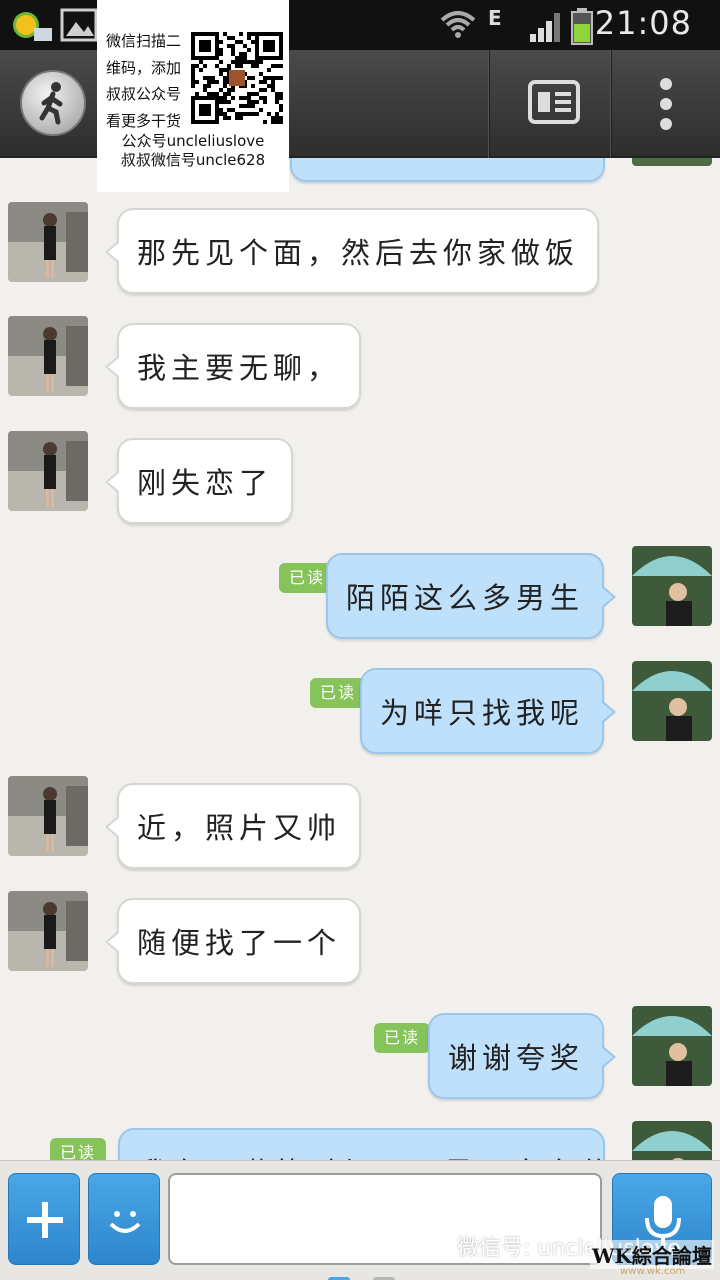  What do you see at coordinates (148, 81) in the screenshot?
I see `promo-text: 微信扫描二 维码，添加 叔叔公众号 看更多干货` at bounding box center [148, 81].